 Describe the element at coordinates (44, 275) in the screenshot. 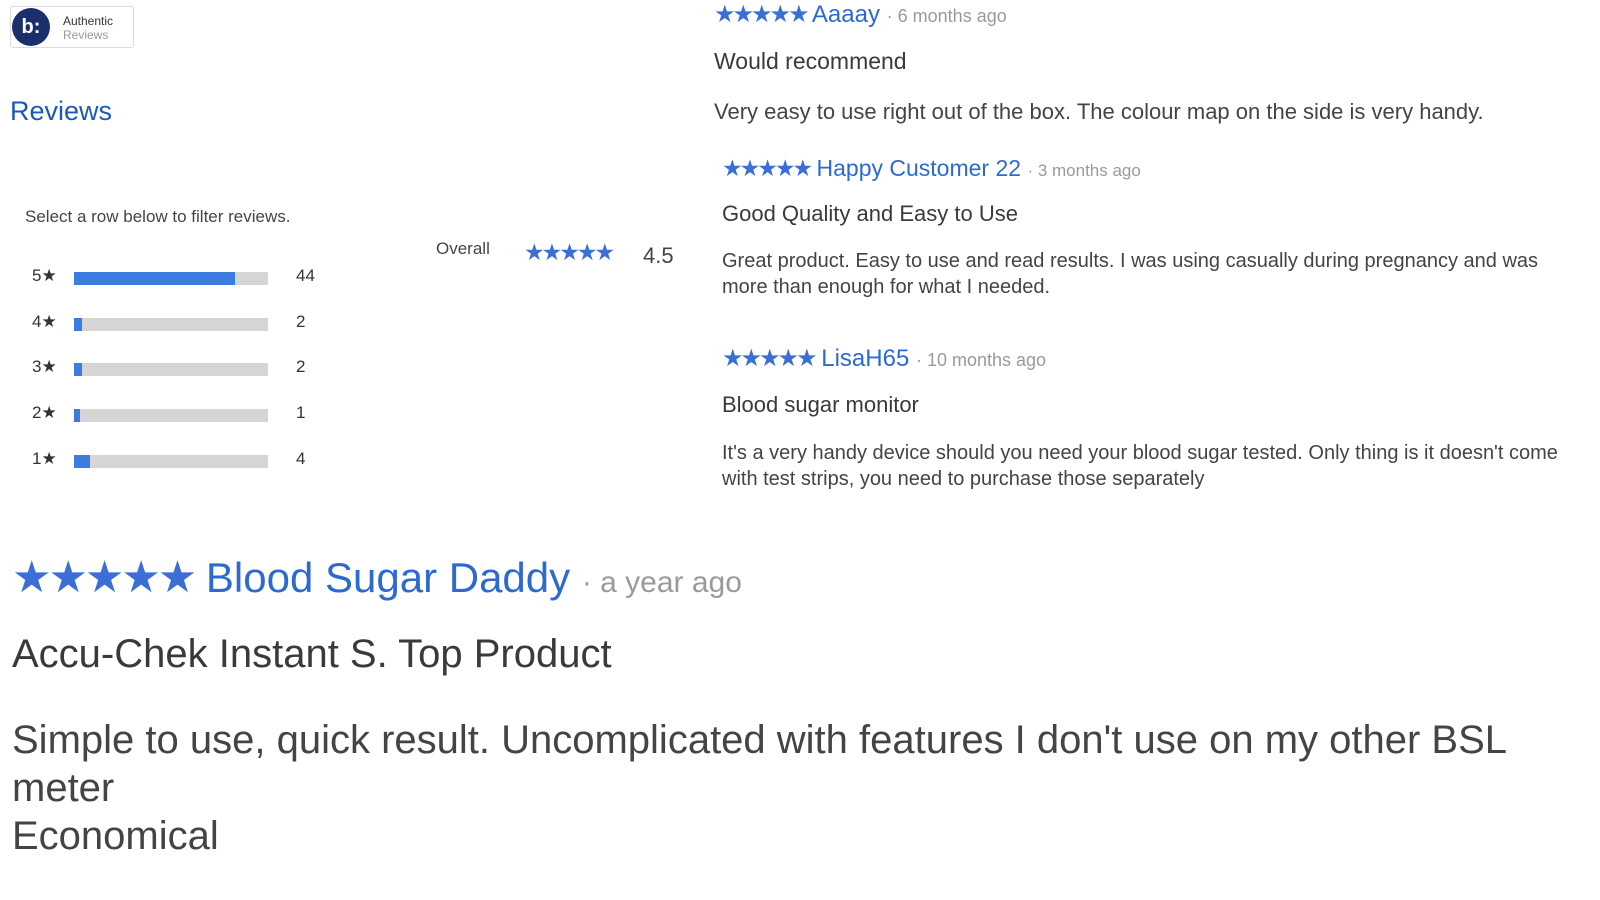

I see `rating-row-label: 5★` at that location.